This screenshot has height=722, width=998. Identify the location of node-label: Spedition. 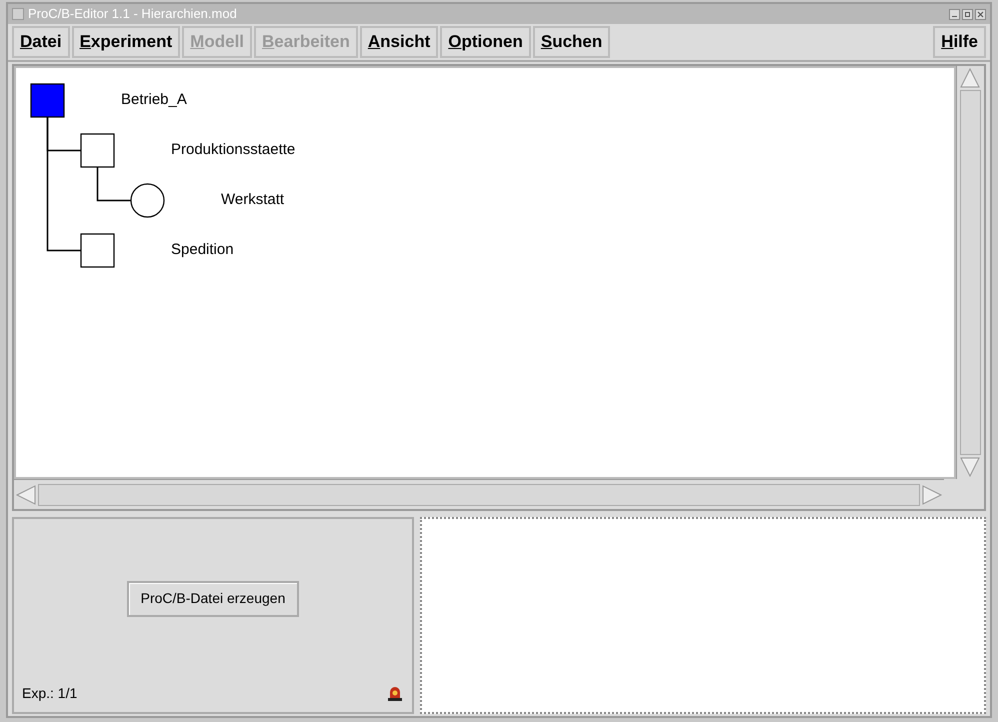
(202, 250).